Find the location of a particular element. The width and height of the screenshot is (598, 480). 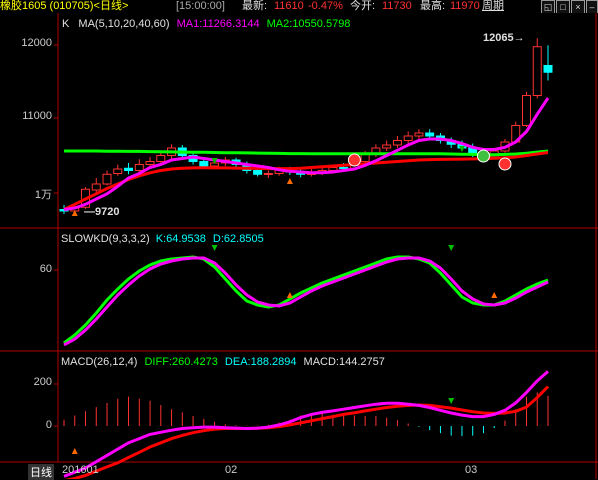

x-label-02: 02 is located at coordinates (231, 470).